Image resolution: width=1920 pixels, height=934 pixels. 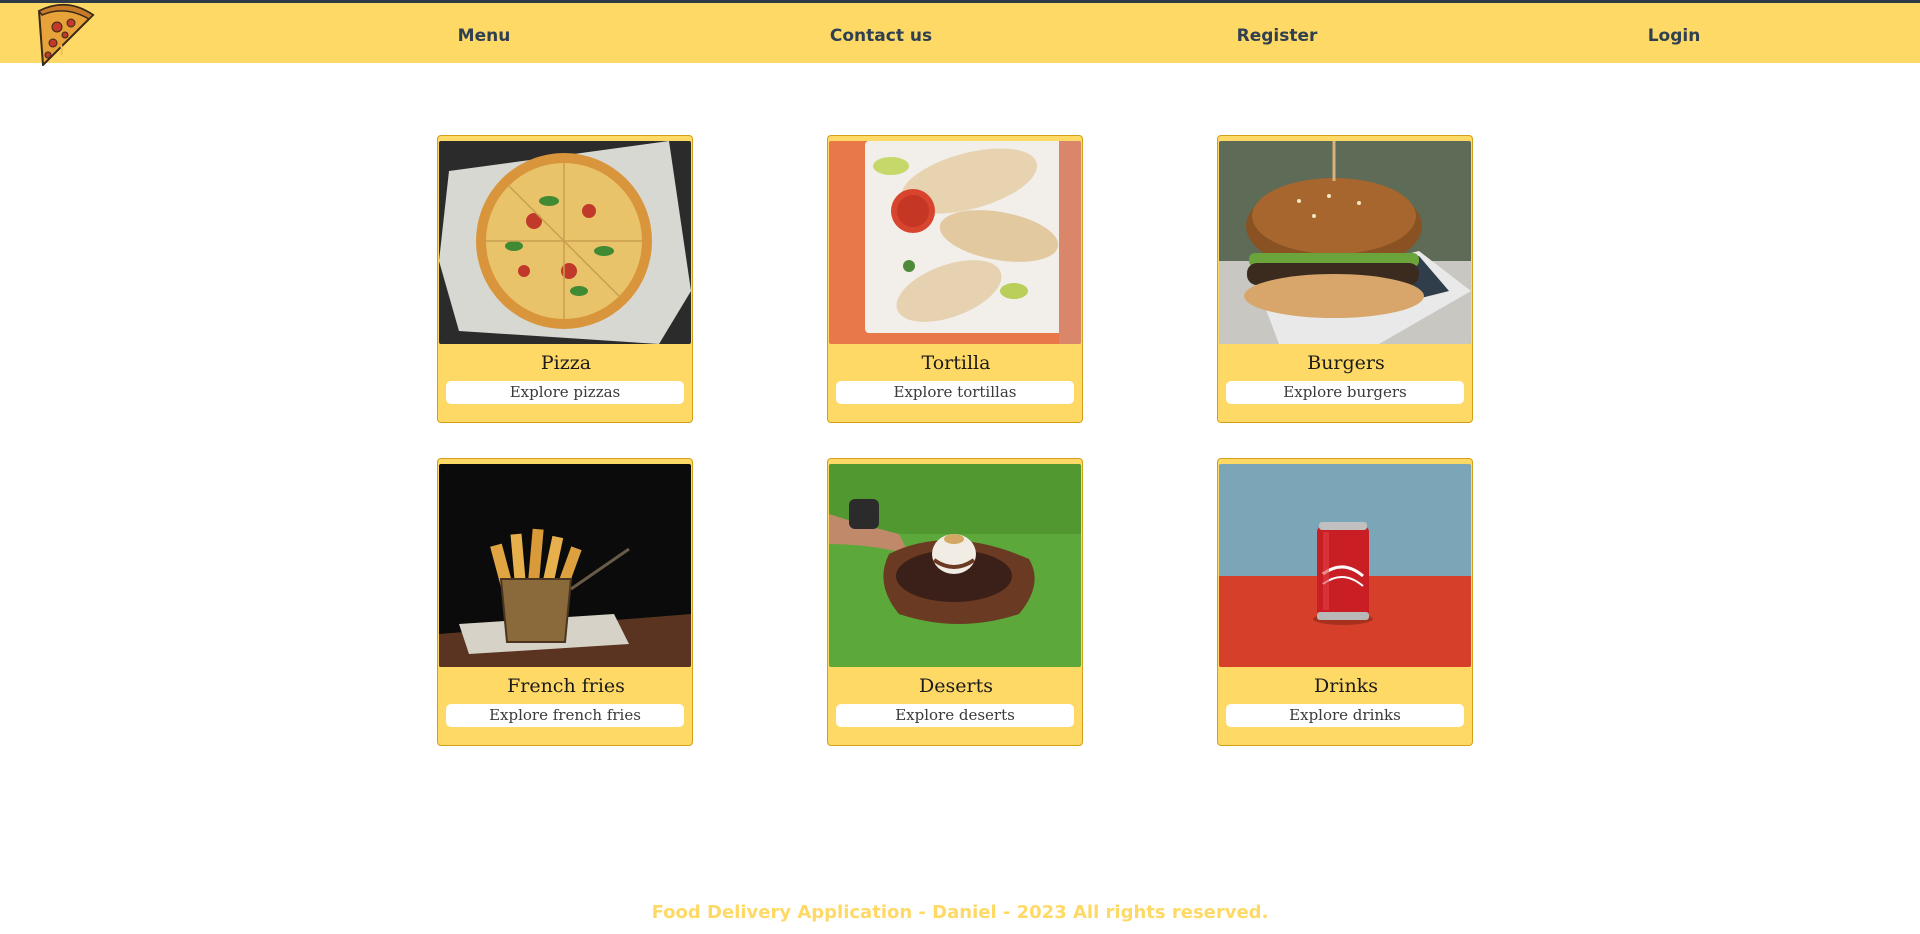 What do you see at coordinates (955, 392) in the screenshot?
I see `explore-tortillas-button: Explore tortillas` at bounding box center [955, 392].